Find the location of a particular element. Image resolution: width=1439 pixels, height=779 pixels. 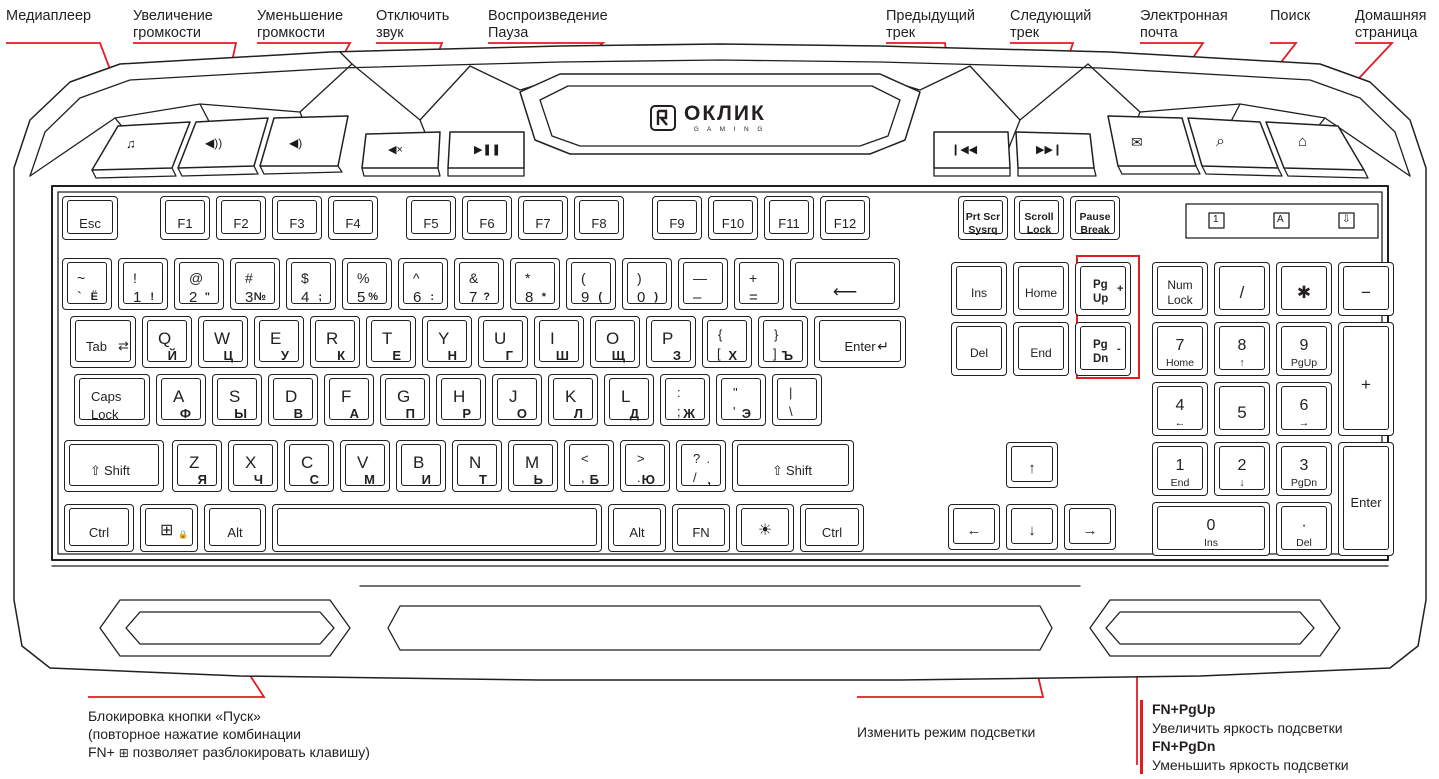

key-num-10: ) 0) is located at coordinates (647, 284).